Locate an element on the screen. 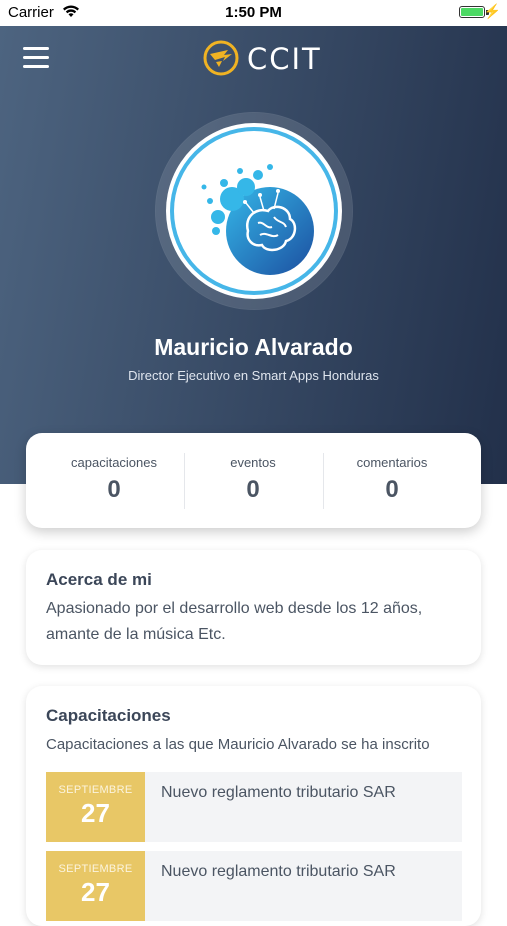 This screenshot has height=926, width=507. logo-text: CCIT is located at coordinates (284, 59).